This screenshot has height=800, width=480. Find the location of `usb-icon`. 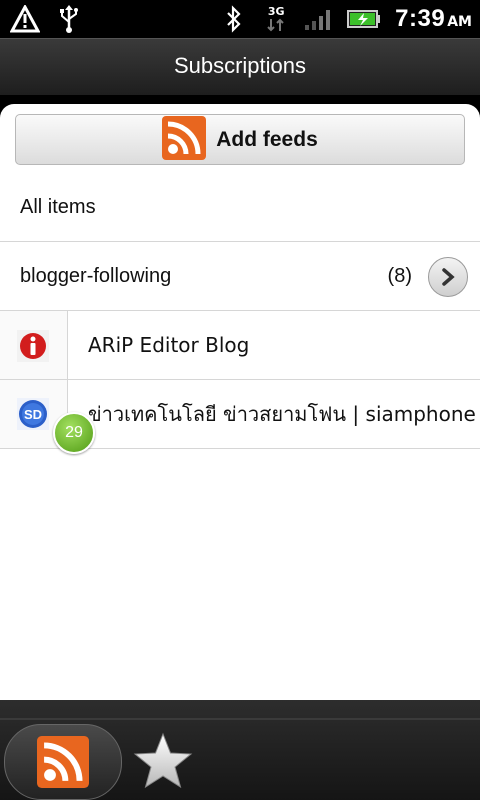

usb-icon is located at coordinates (69, 19).